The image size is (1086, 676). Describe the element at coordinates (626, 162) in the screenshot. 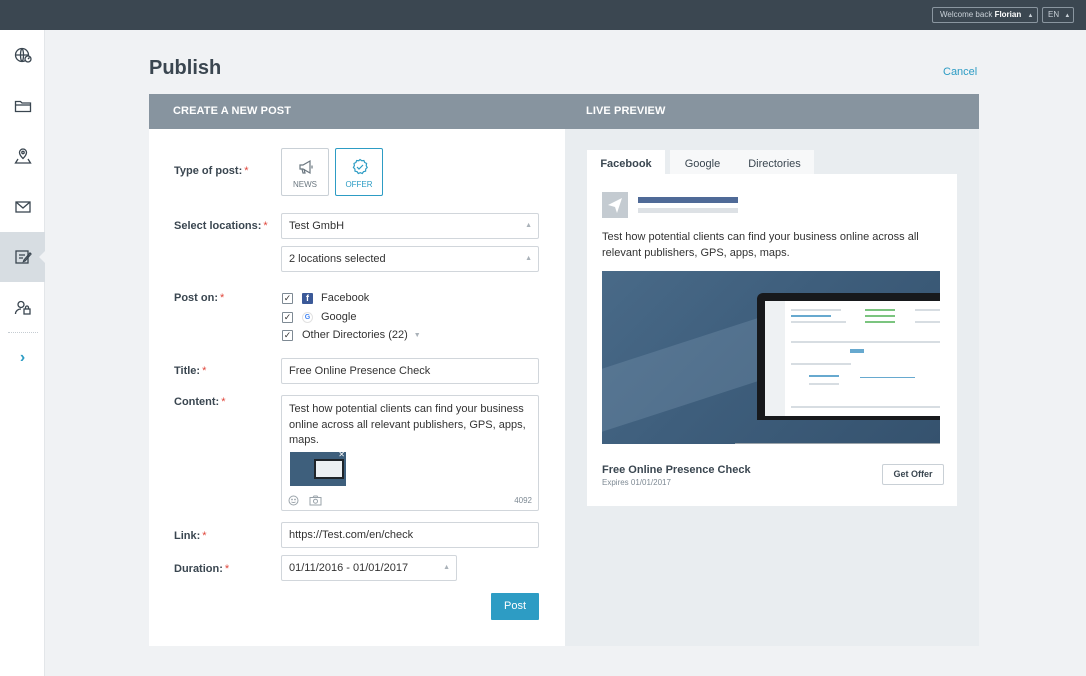

I see `tab-facebook: Facebook` at that location.